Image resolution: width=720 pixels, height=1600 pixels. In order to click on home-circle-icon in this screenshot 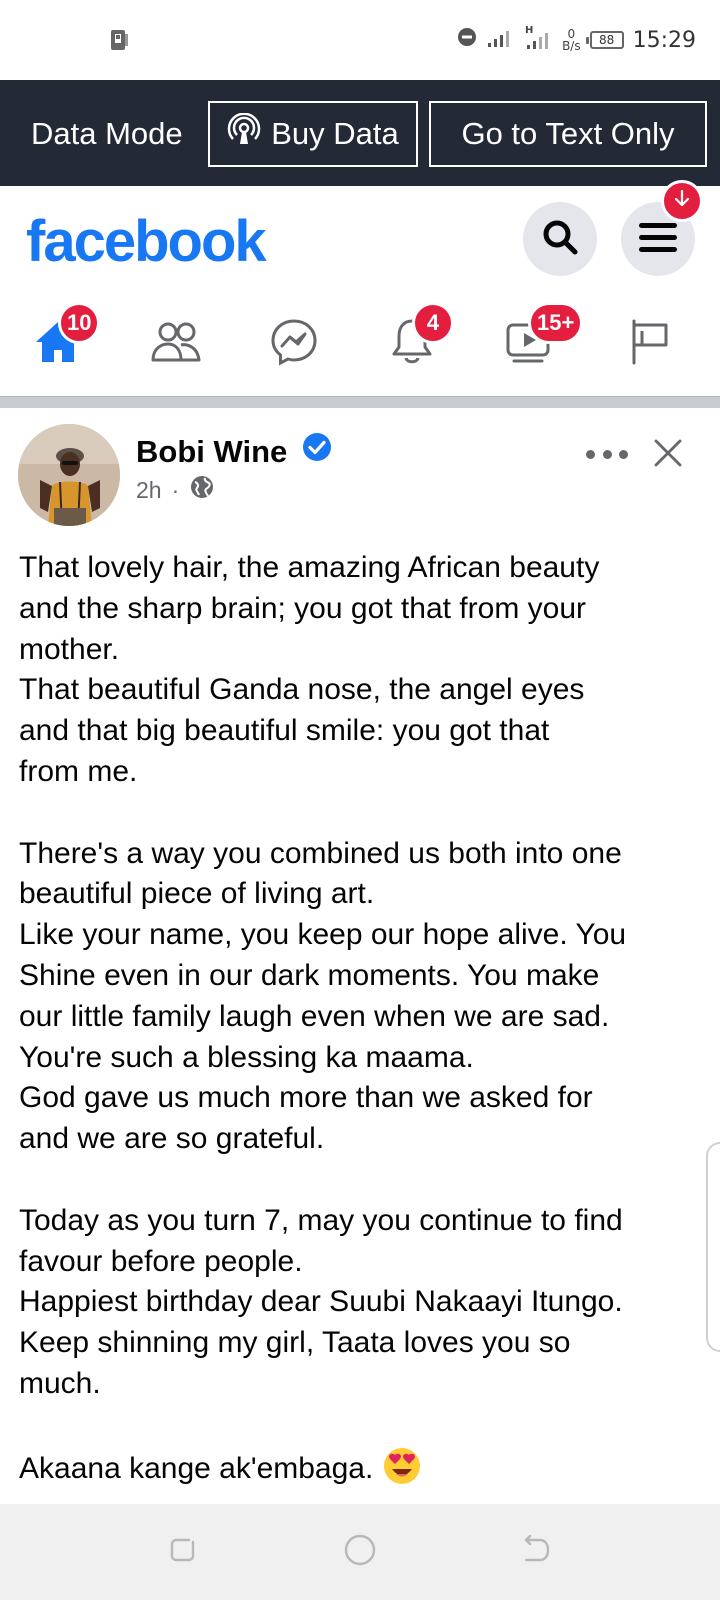, I will do `click(360, 1552)`.